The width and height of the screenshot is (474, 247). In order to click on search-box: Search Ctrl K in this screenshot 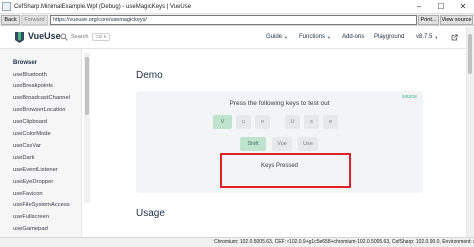, I will do `click(85, 37)`.